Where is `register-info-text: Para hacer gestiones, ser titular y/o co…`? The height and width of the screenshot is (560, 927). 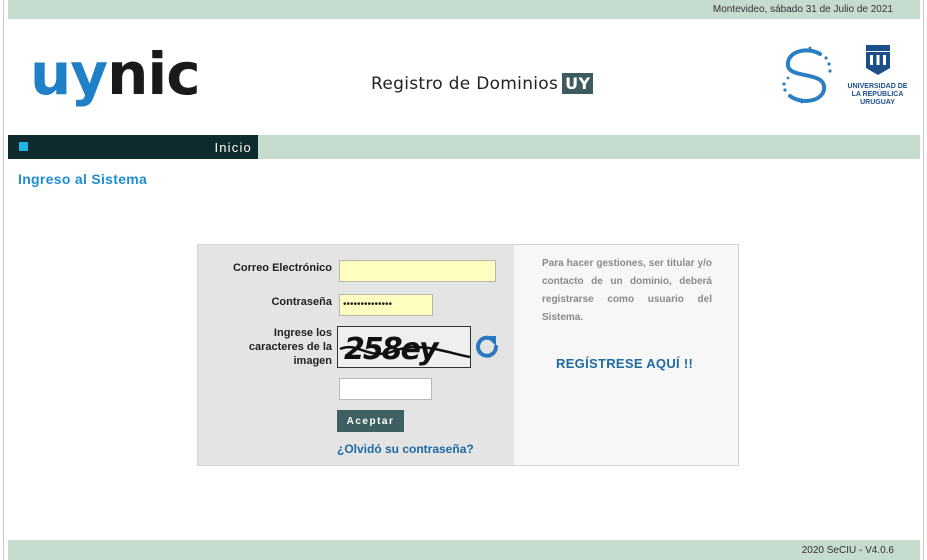 register-info-text: Para hacer gestiones, ser titular y/o co… is located at coordinates (627, 290).